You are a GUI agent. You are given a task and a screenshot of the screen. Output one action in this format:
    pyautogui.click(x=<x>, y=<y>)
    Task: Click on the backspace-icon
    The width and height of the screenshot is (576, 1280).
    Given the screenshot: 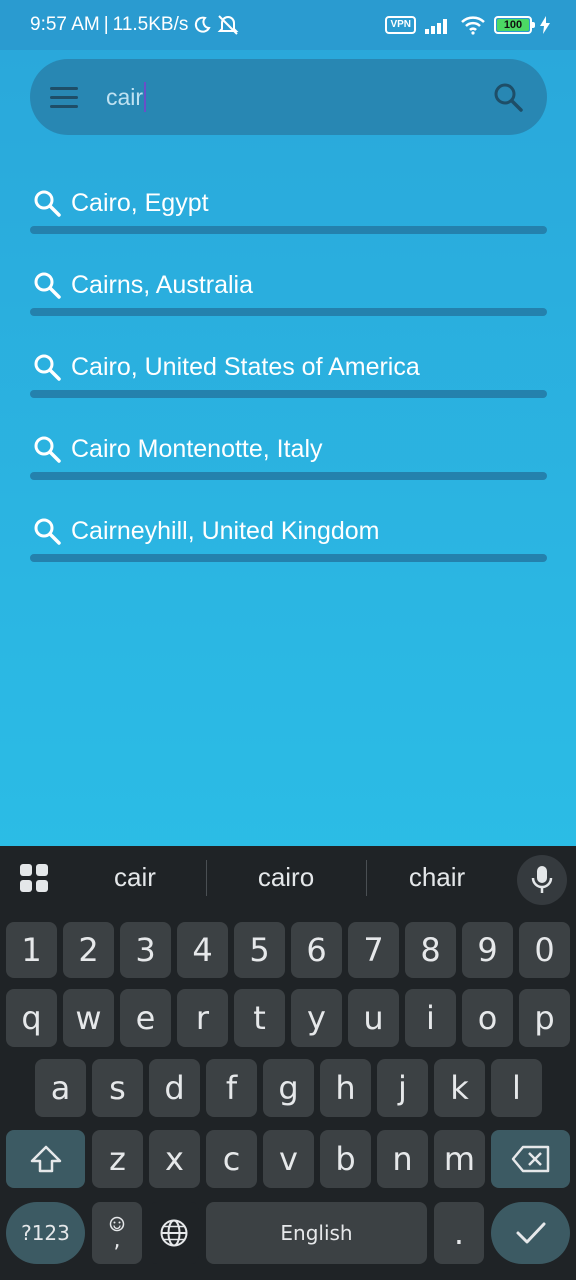 What is the action you would take?
    pyautogui.click(x=530, y=1159)
    